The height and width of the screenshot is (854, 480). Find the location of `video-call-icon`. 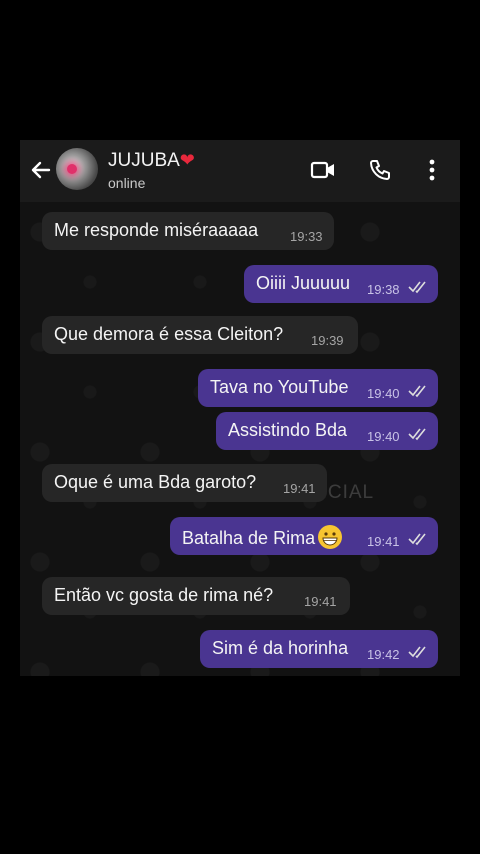

video-call-icon is located at coordinates (323, 170).